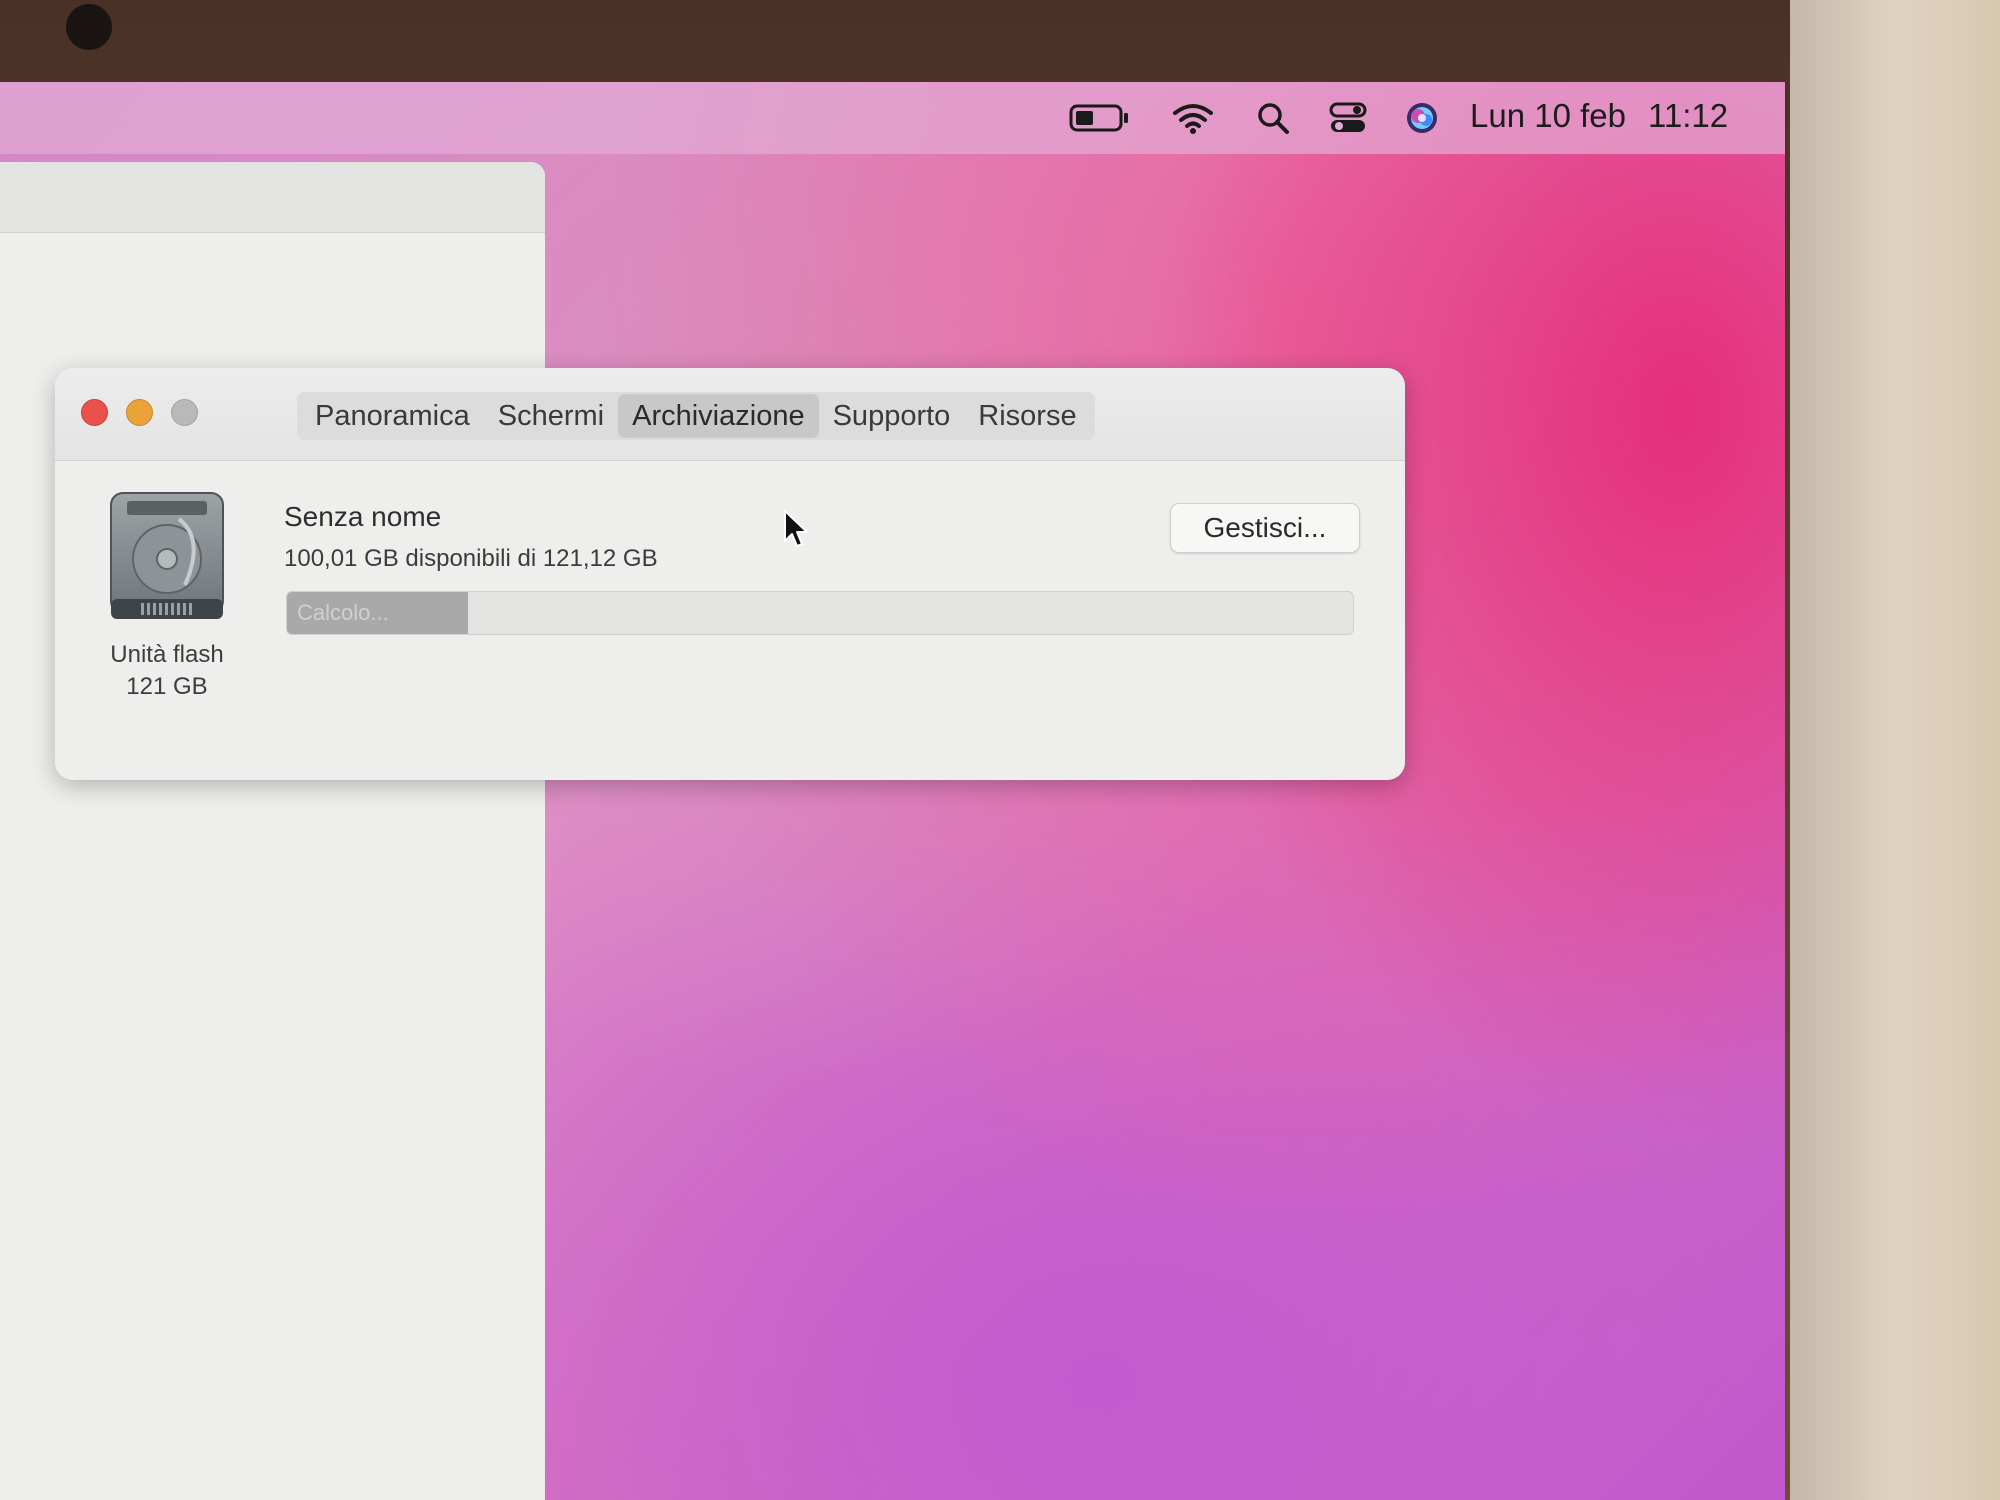 The height and width of the screenshot is (1500, 2000). Describe the element at coordinates (1348, 118) in the screenshot. I see `control-center-icon` at that location.